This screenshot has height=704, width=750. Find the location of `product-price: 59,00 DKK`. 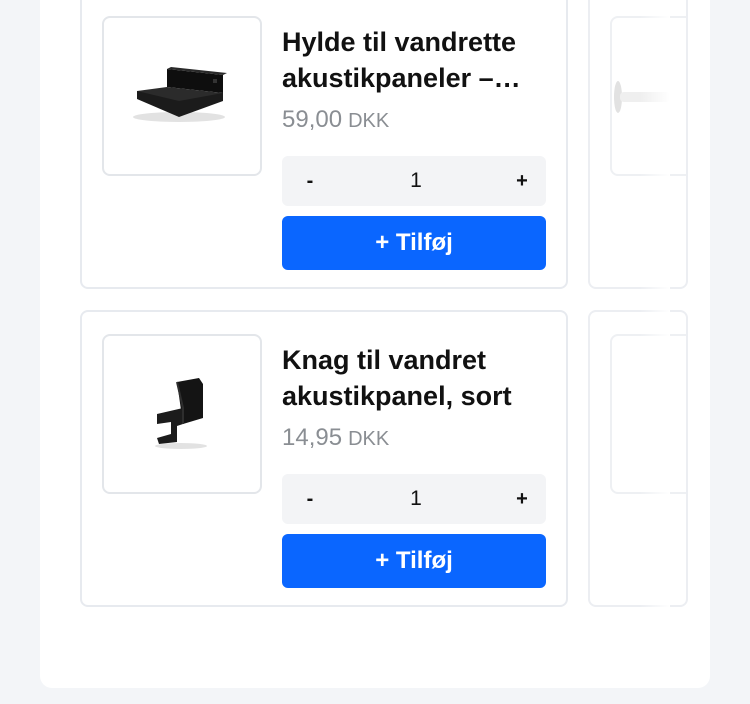

product-price: 59,00 DKK is located at coordinates (335, 120).